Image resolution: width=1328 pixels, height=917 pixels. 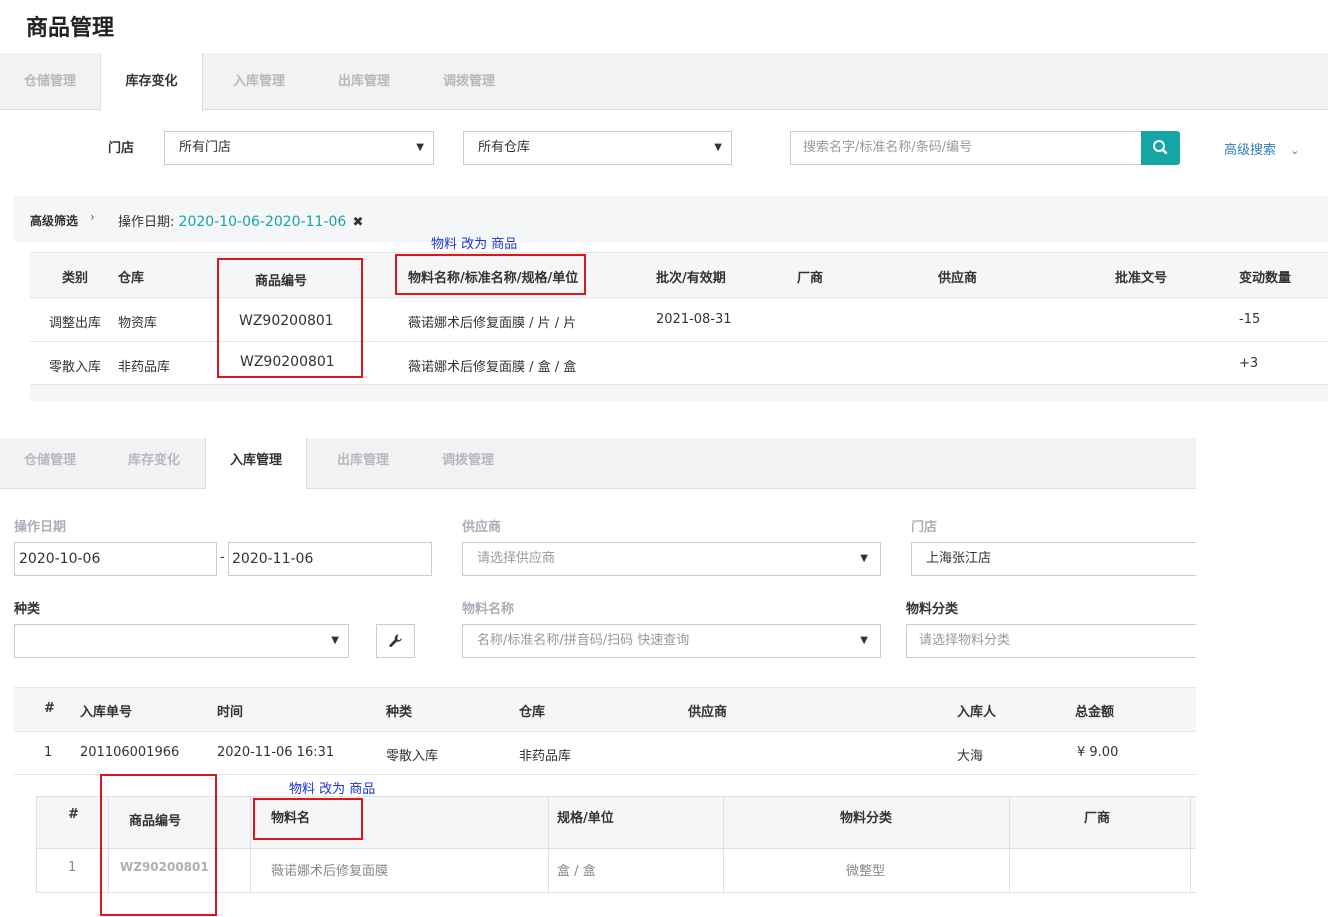 What do you see at coordinates (866, 871) in the screenshot?
I see `detail-row-material-category: 微整型` at bounding box center [866, 871].